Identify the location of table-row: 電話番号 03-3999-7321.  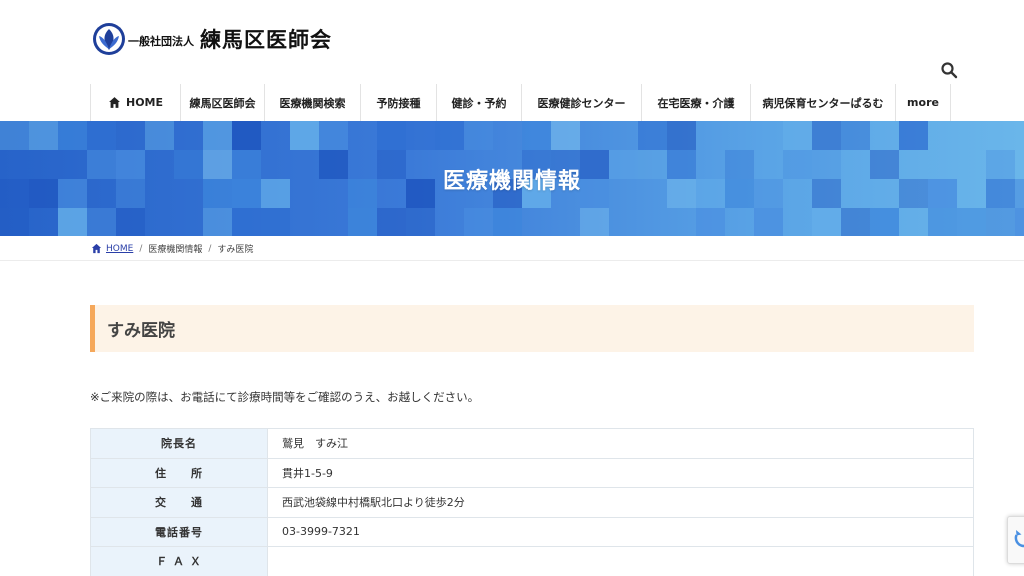
(532, 531).